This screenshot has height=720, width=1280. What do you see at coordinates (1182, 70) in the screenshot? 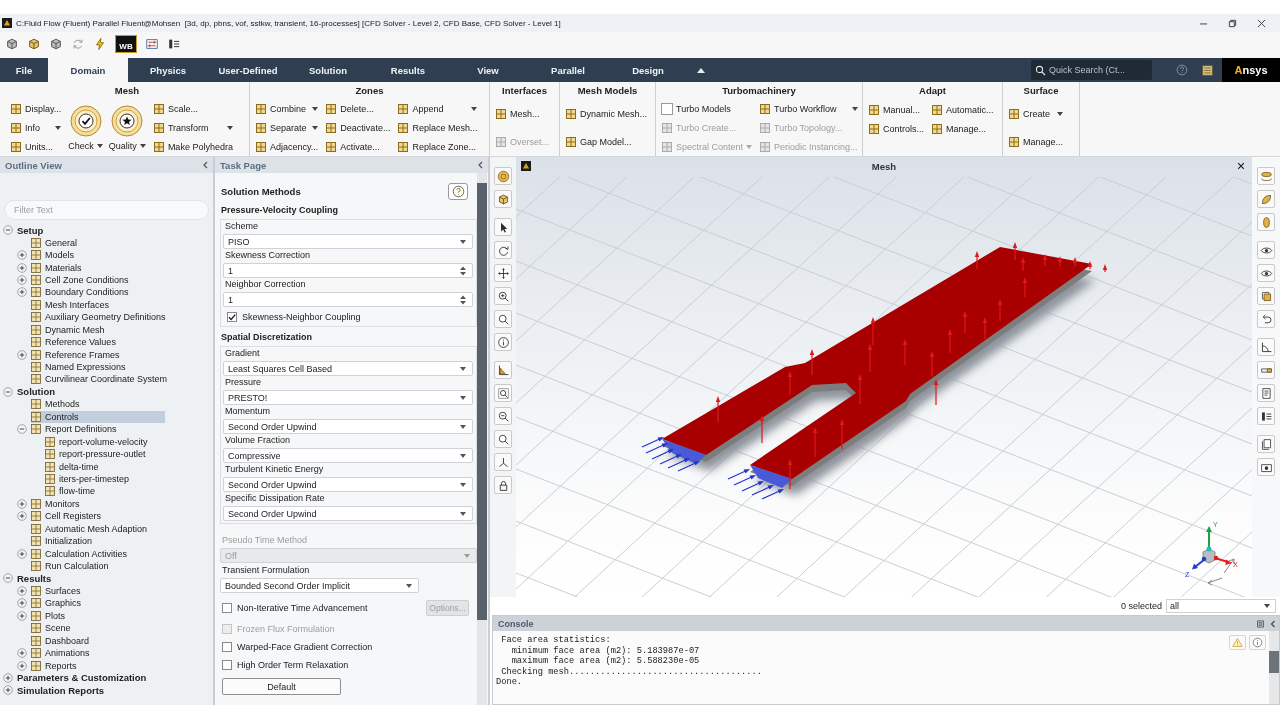
I see `help-icon` at bounding box center [1182, 70].